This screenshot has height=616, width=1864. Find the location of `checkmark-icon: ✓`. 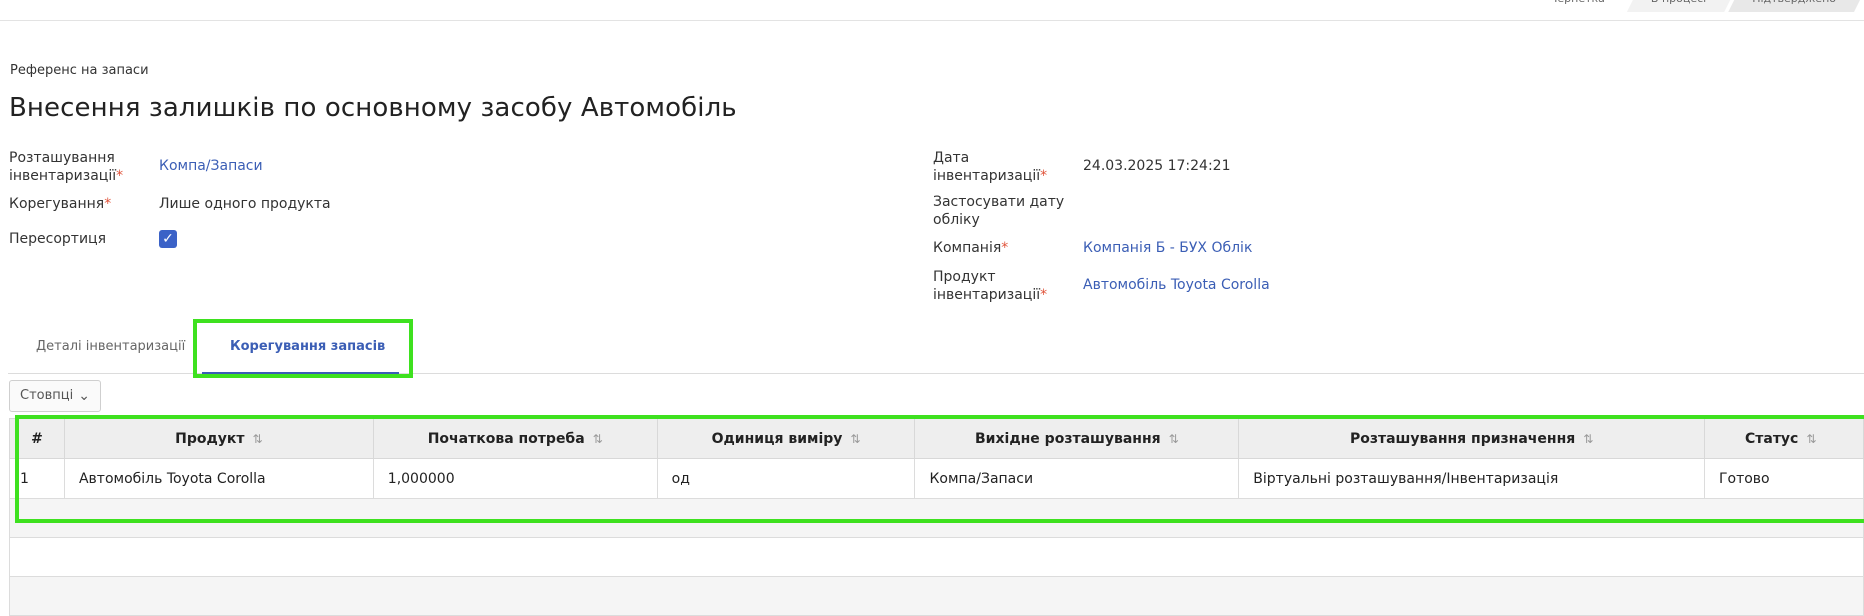

checkmark-icon: ✓ is located at coordinates (168, 239).